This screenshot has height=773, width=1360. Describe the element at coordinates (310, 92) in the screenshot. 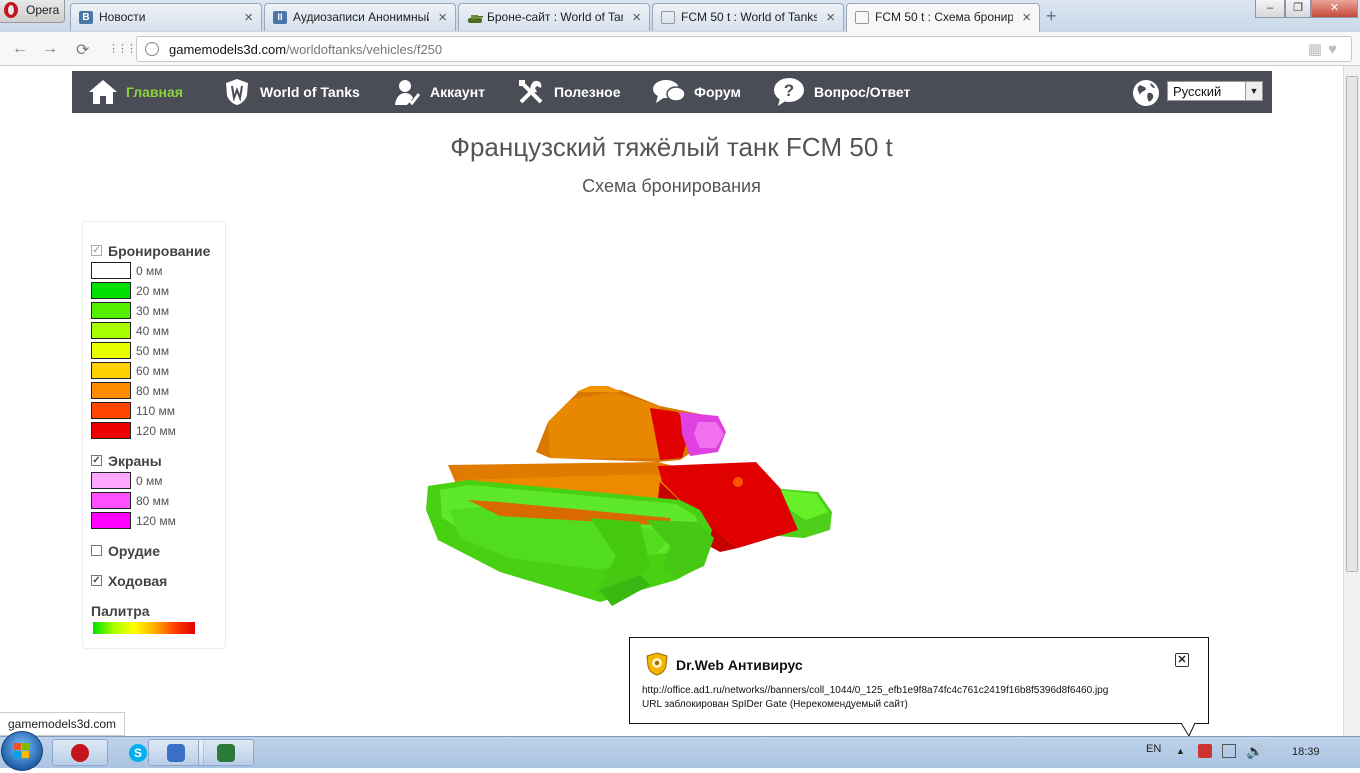

I see `nav-wot-label: World of Tanks` at that location.